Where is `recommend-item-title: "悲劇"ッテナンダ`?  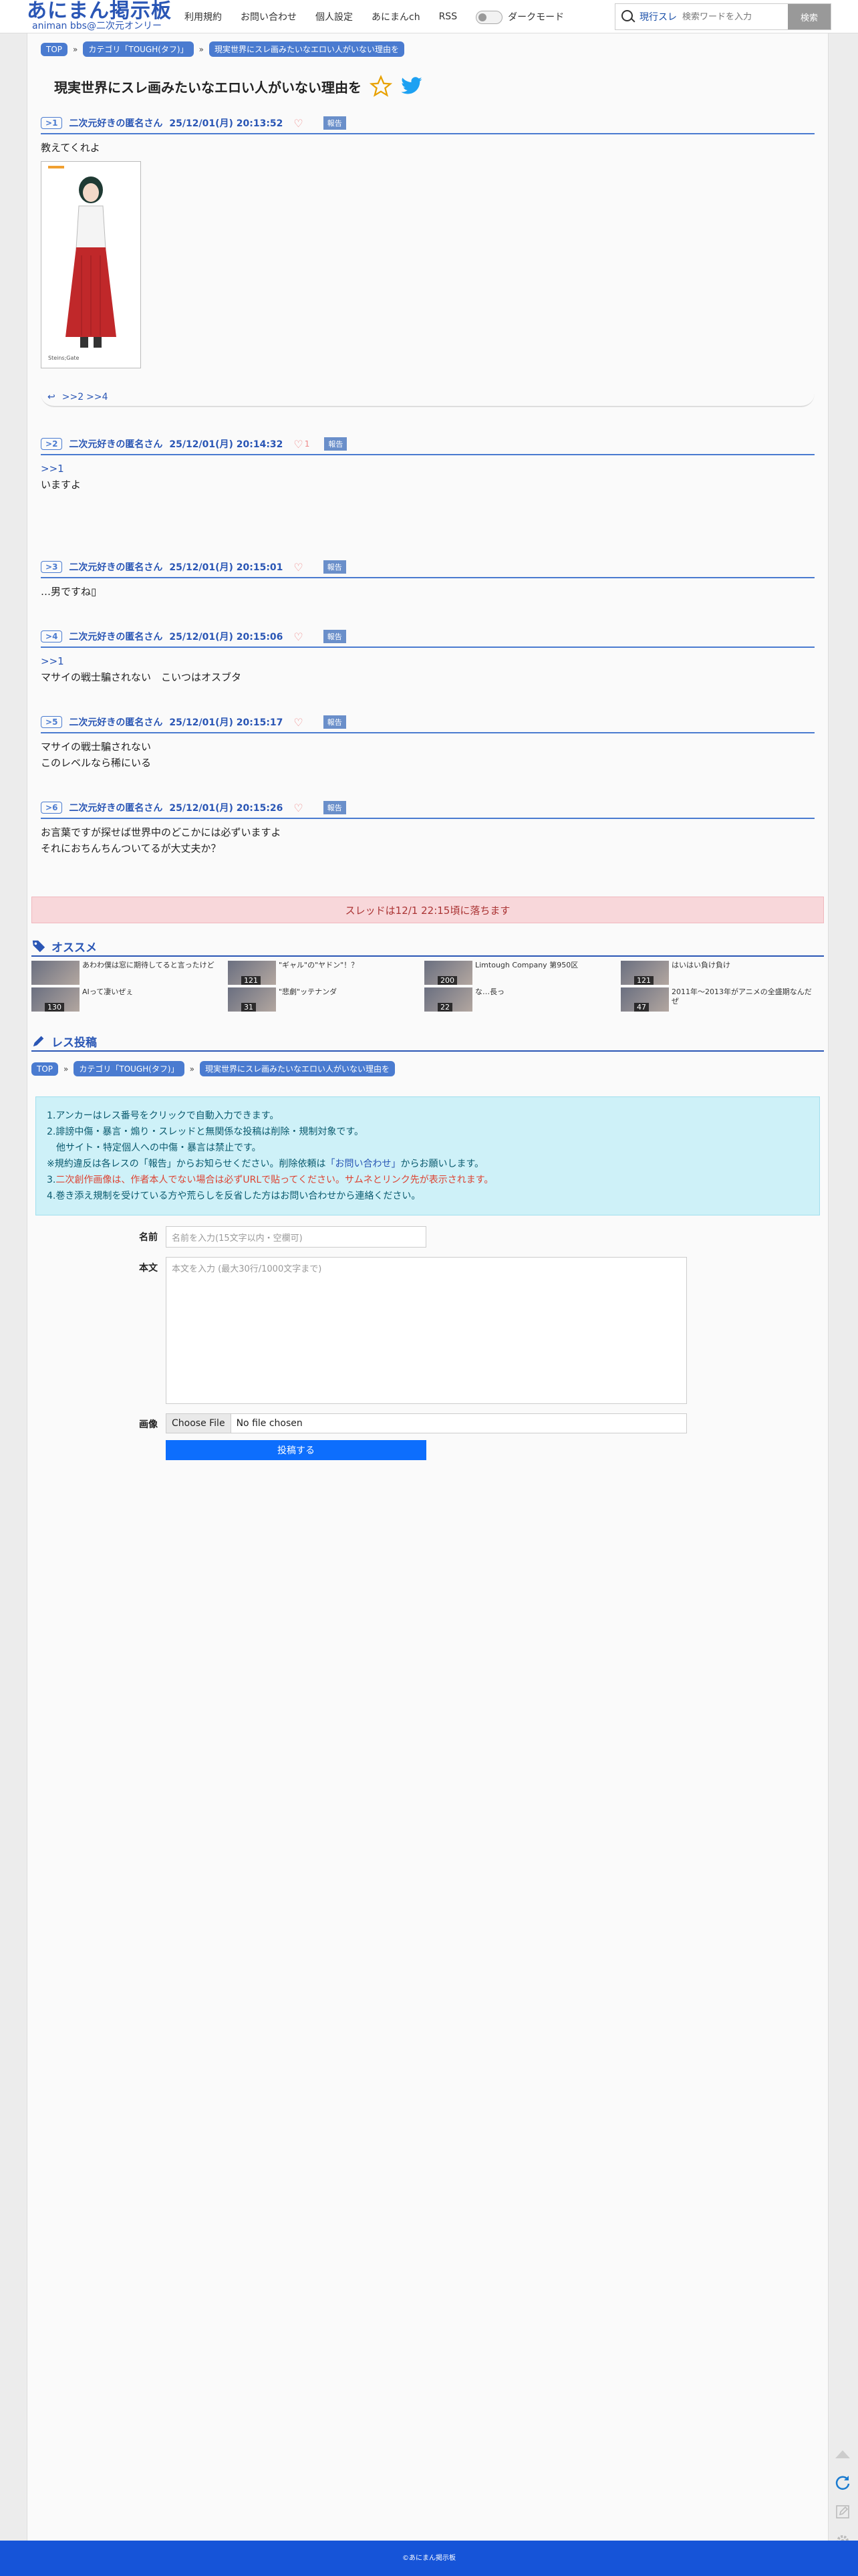
recommend-item-title: "悲劇"ッテナンダ is located at coordinates (308, 991).